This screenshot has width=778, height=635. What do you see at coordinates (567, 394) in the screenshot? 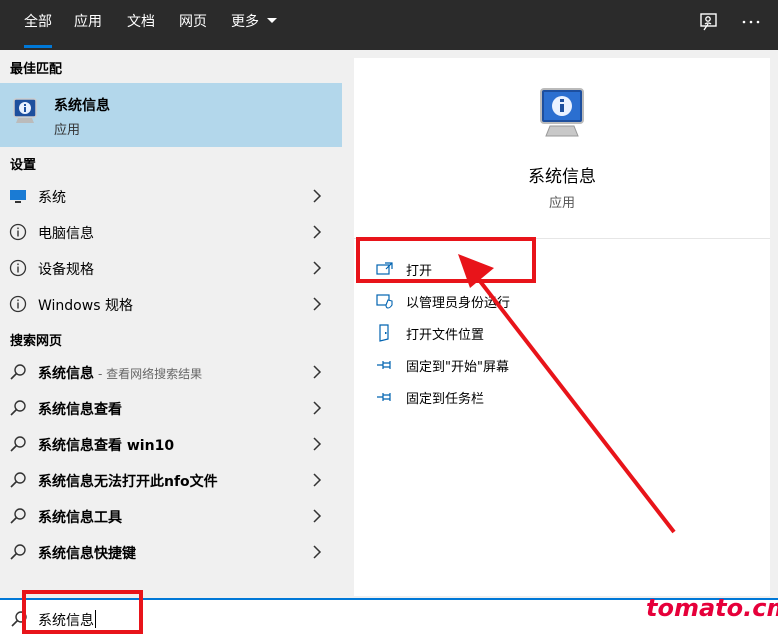
I see `annotation-arrow` at bounding box center [567, 394].